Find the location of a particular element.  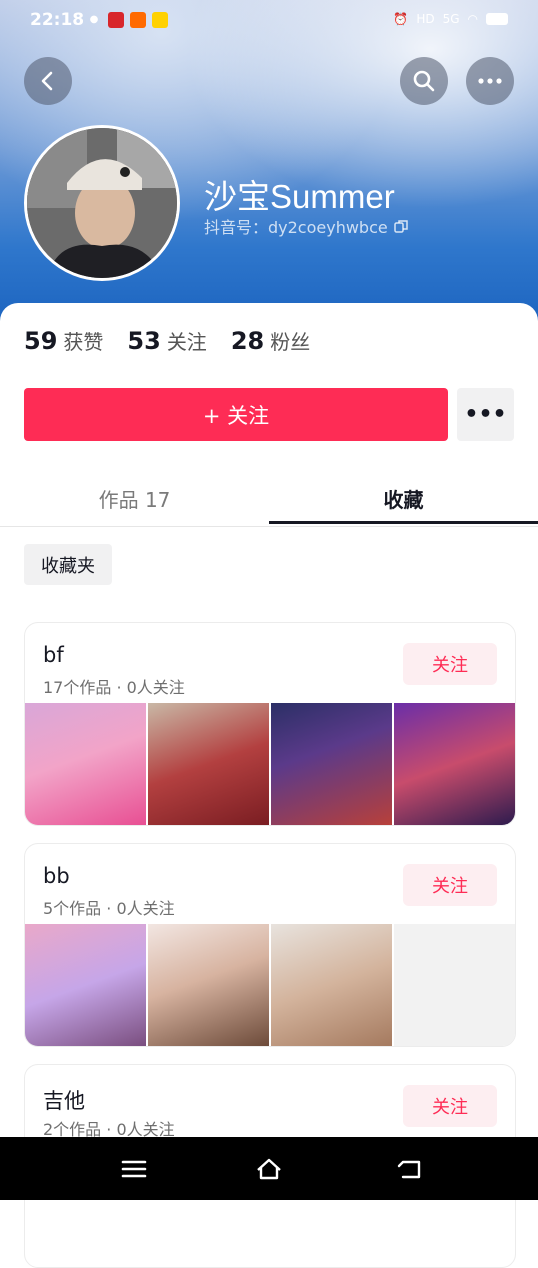

back-nav-icon is located at coordinates (409, 1169).